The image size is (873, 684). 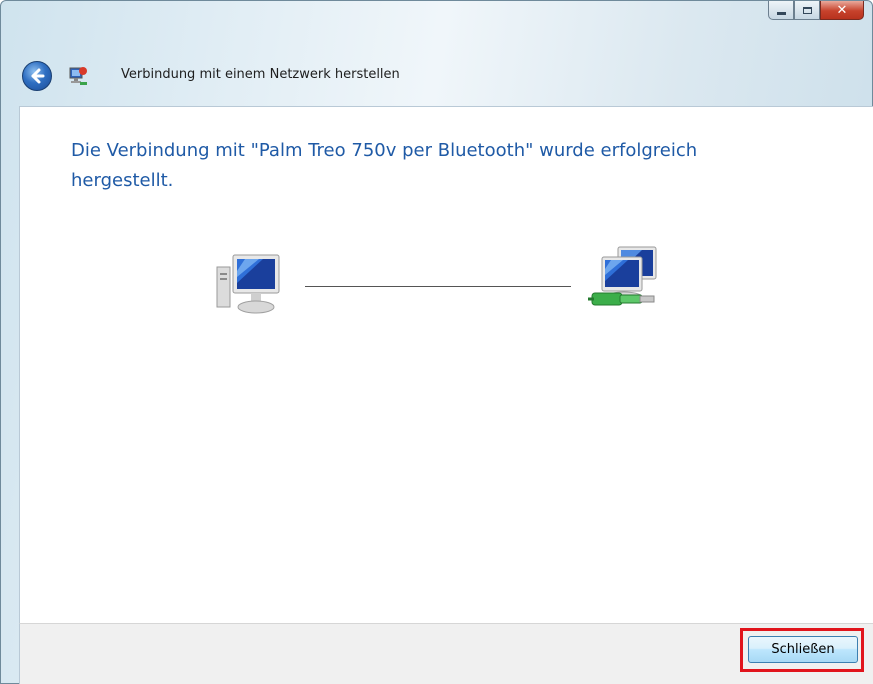 What do you see at coordinates (438, 286) in the screenshot?
I see `connection-line` at bounding box center [438, 286].